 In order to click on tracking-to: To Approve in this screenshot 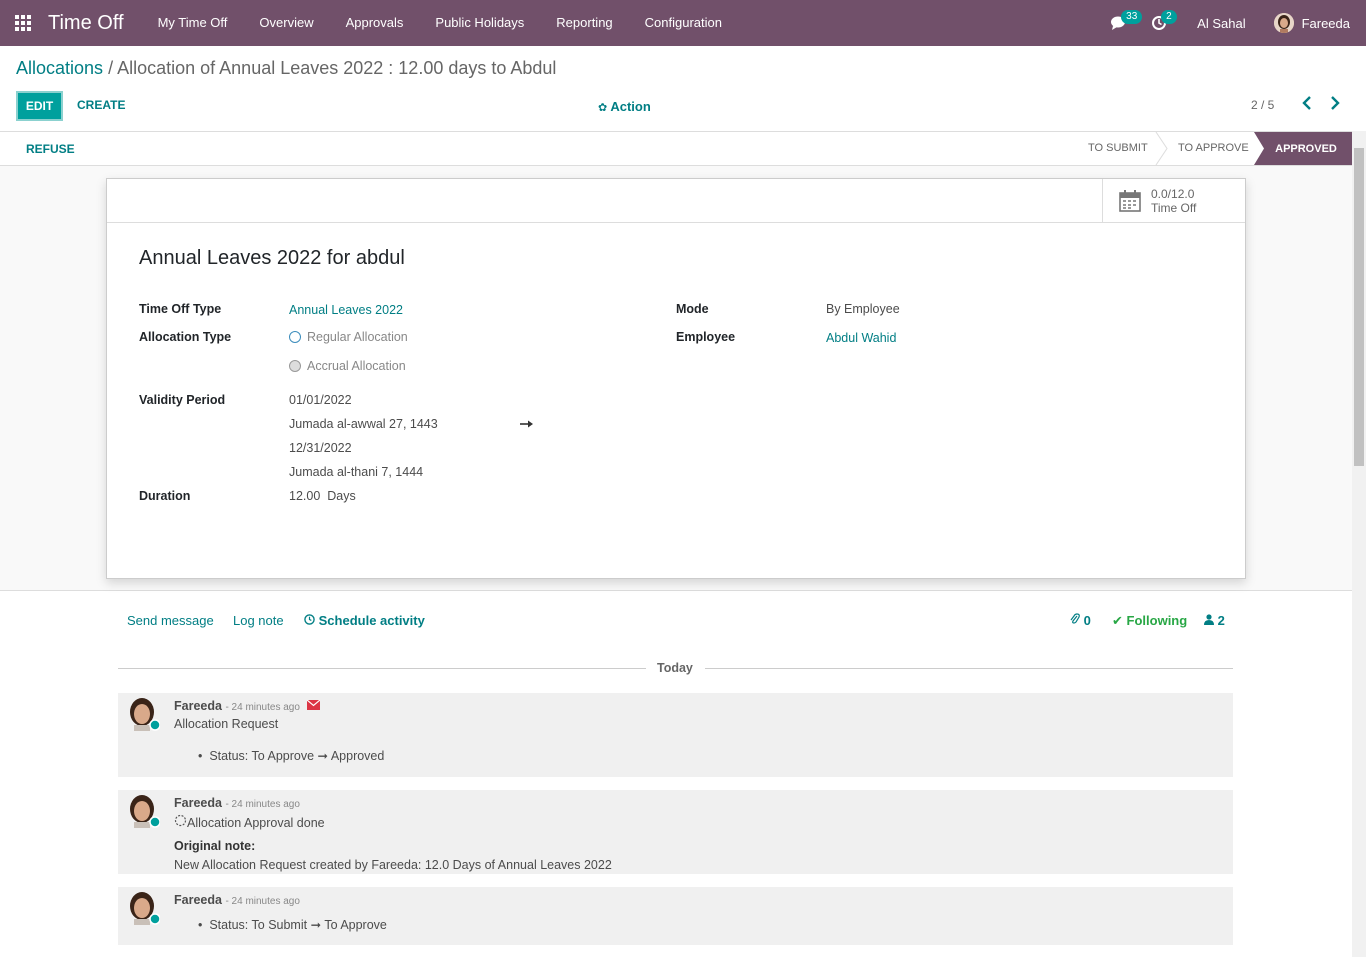, I will do `click(355, 925)`.